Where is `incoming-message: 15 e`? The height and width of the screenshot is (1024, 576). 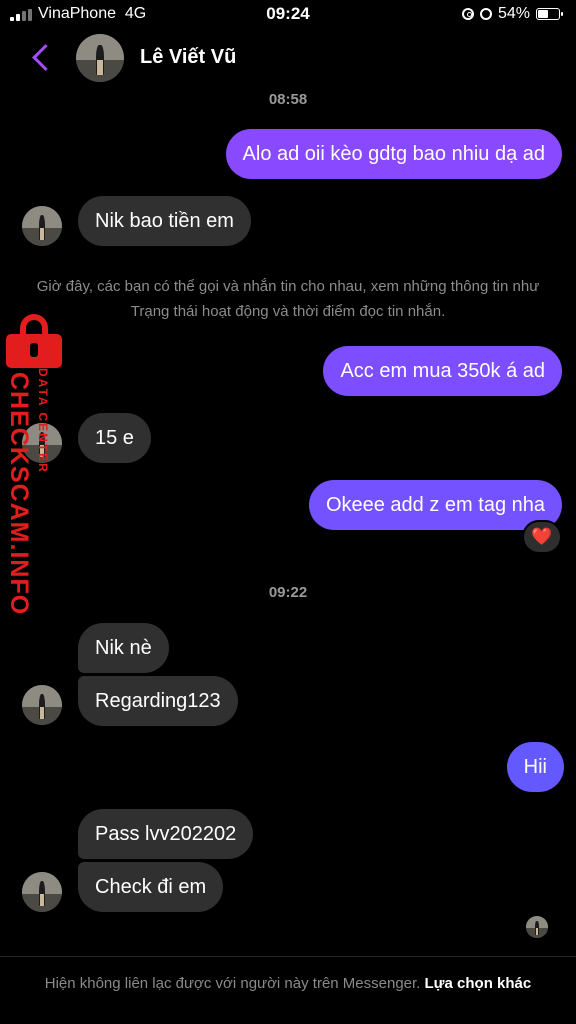 incoming-message: 15 e is located at coordinates (114, 438).